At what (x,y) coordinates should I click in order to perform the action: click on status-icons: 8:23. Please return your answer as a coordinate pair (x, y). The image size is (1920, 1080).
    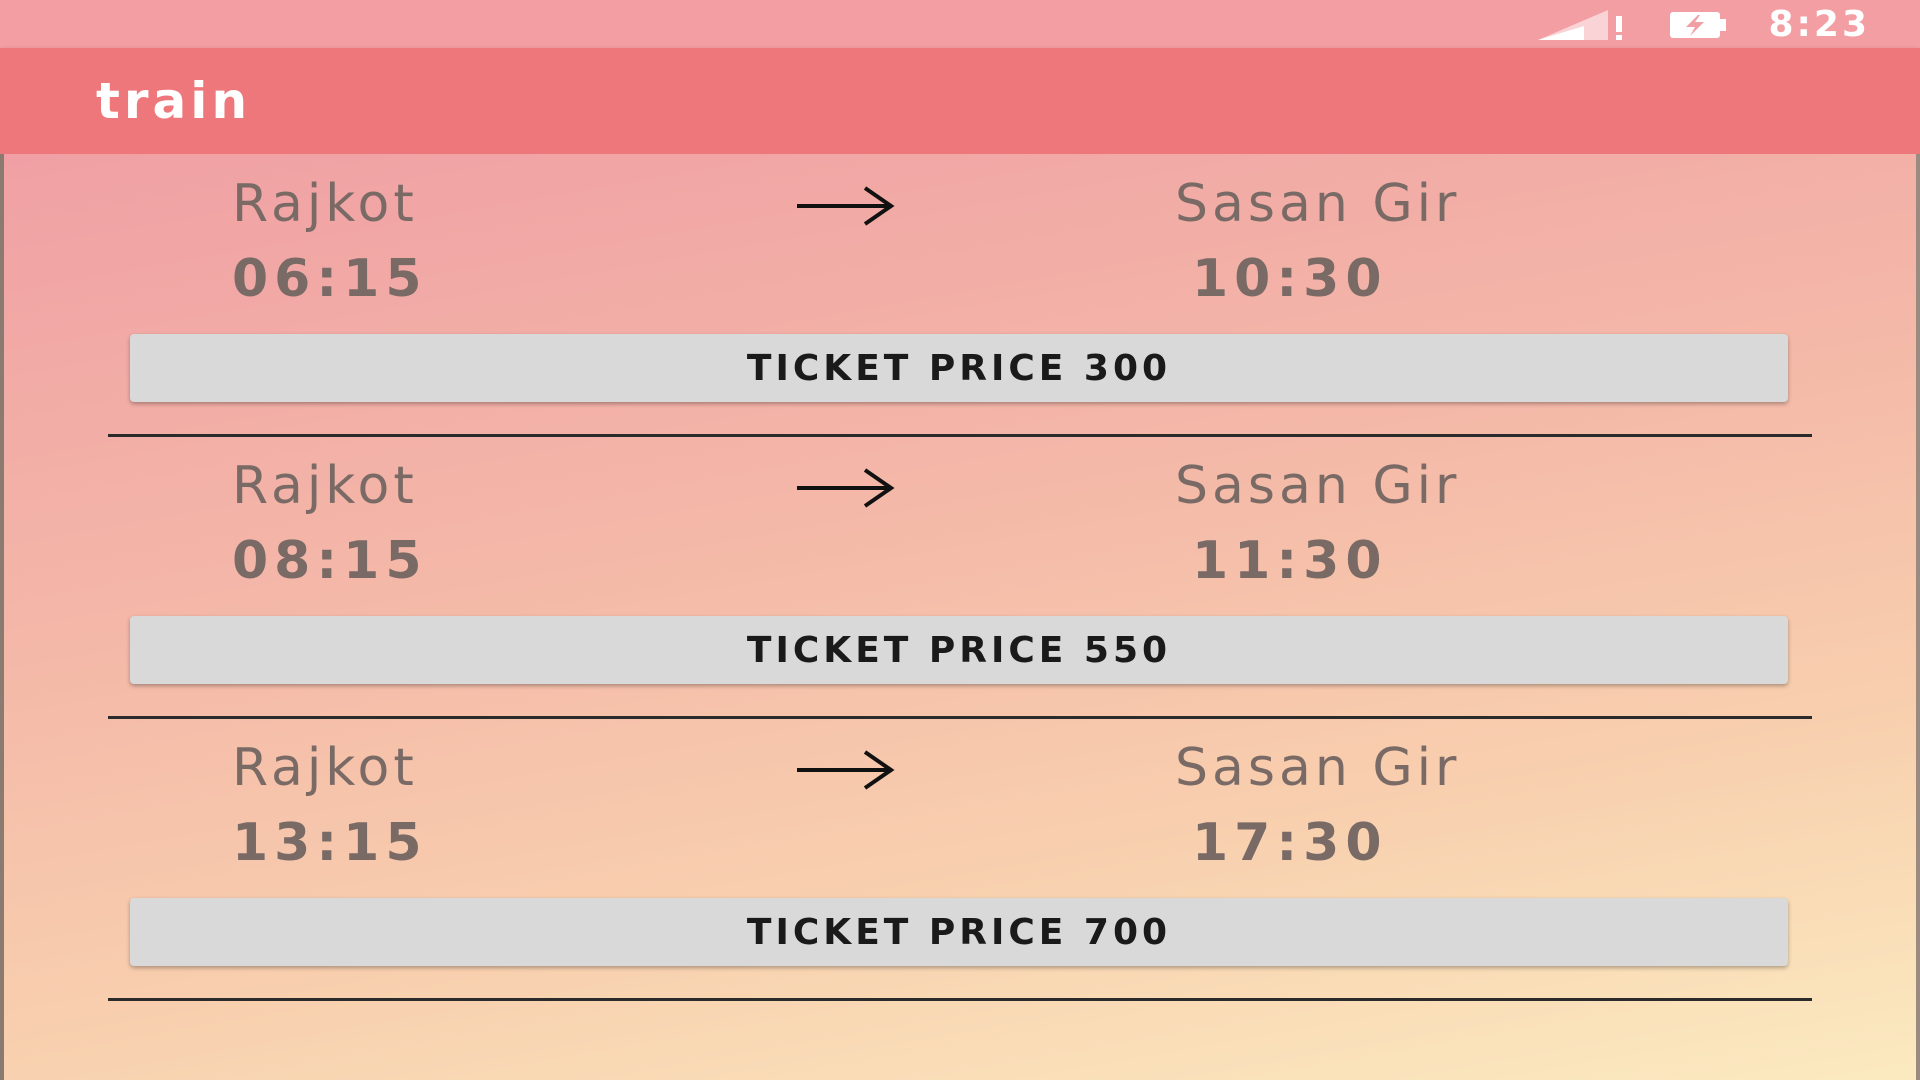
    Looking at the image, I should click on (1704, 24).